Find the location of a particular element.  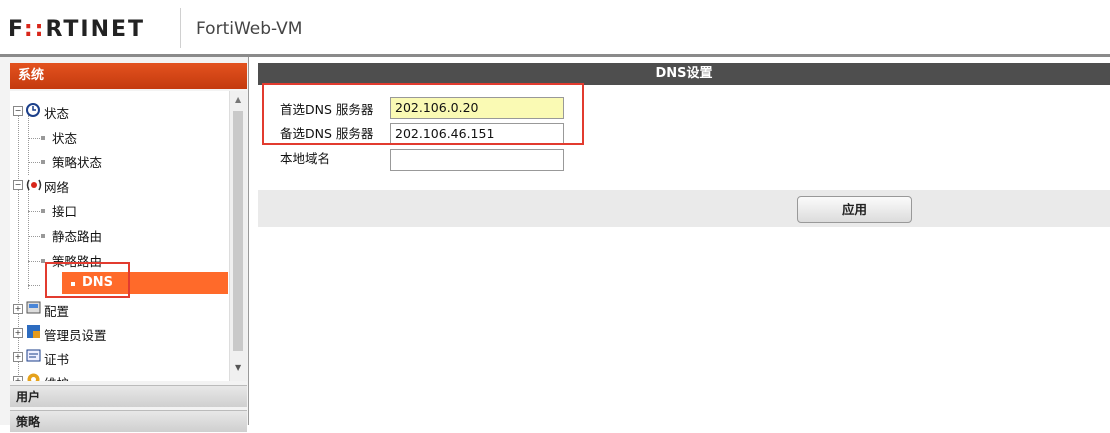

network-icon is located at coordinates (34, 186).